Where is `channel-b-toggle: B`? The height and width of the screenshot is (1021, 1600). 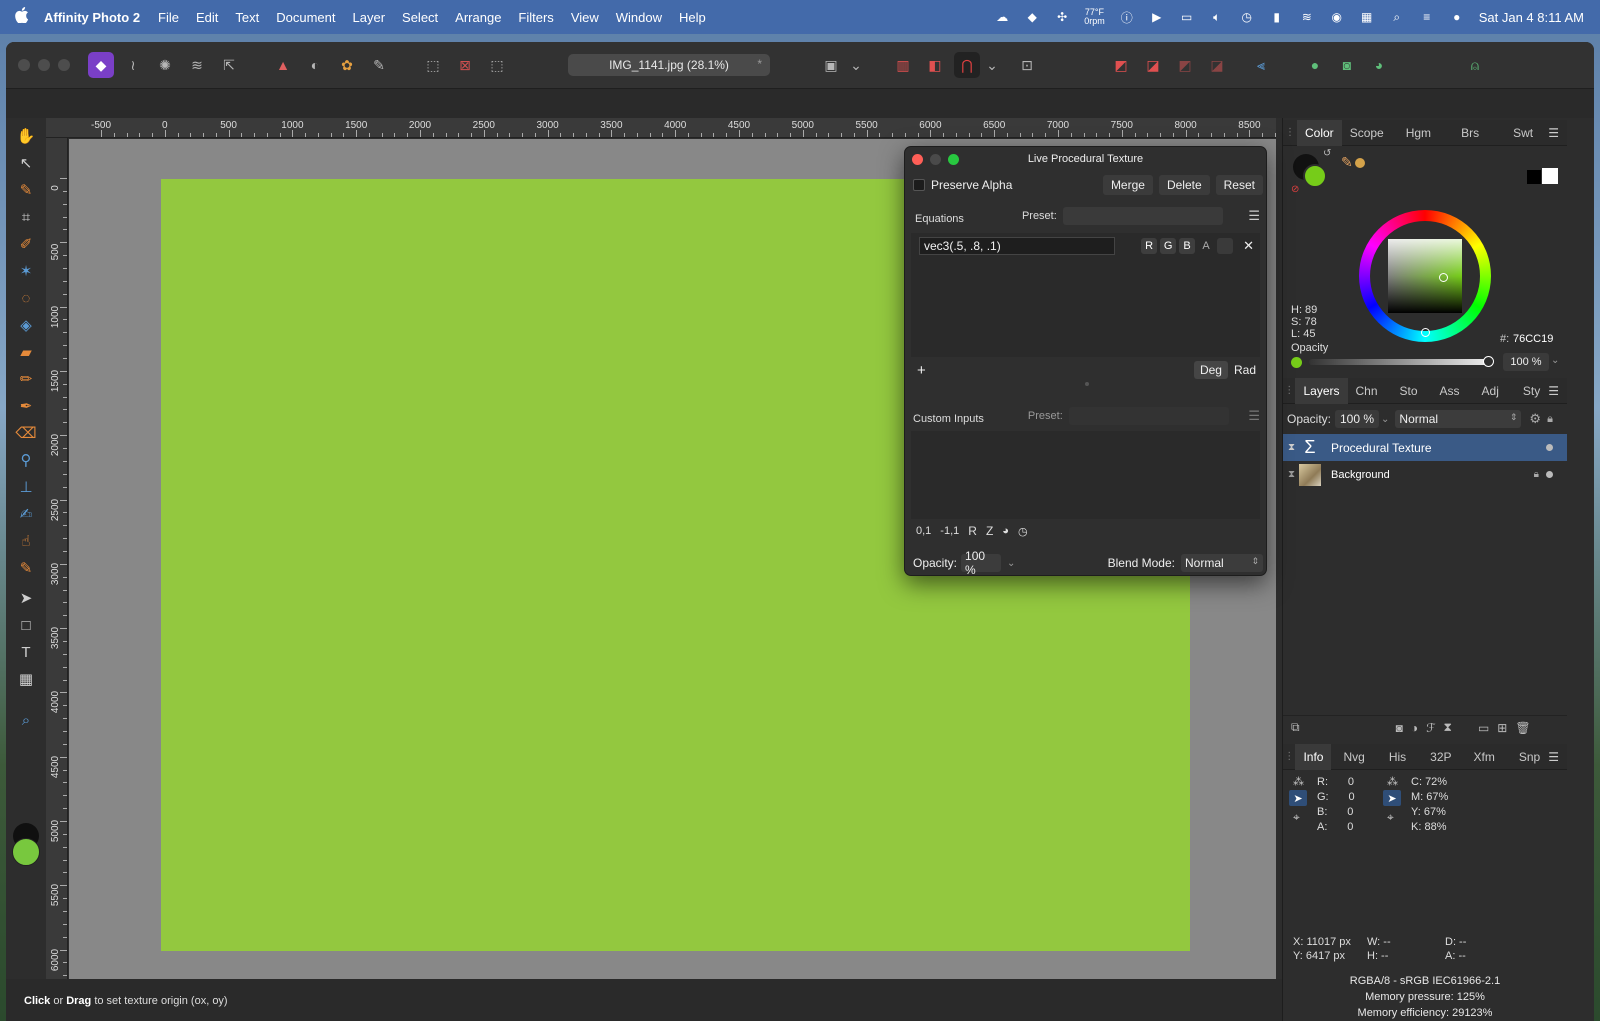
channel-b-toggle: B is located at coordinates (1187, 246).